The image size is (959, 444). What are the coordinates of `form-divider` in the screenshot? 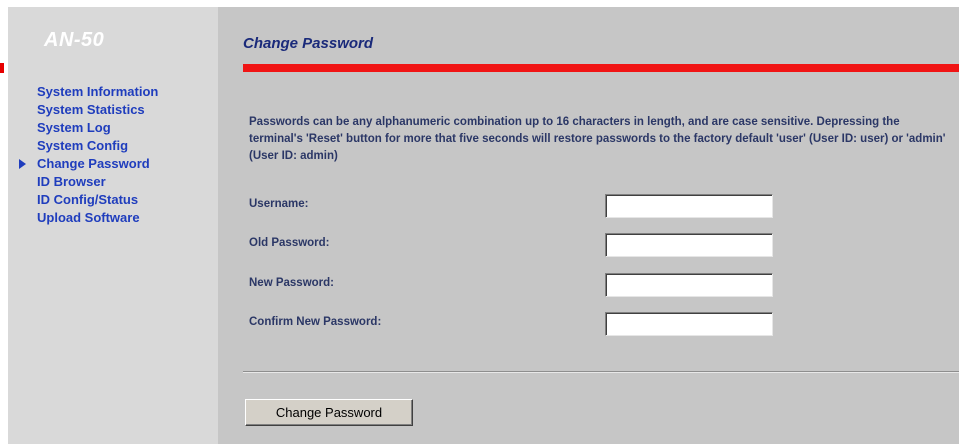 It's located at (601, 372).